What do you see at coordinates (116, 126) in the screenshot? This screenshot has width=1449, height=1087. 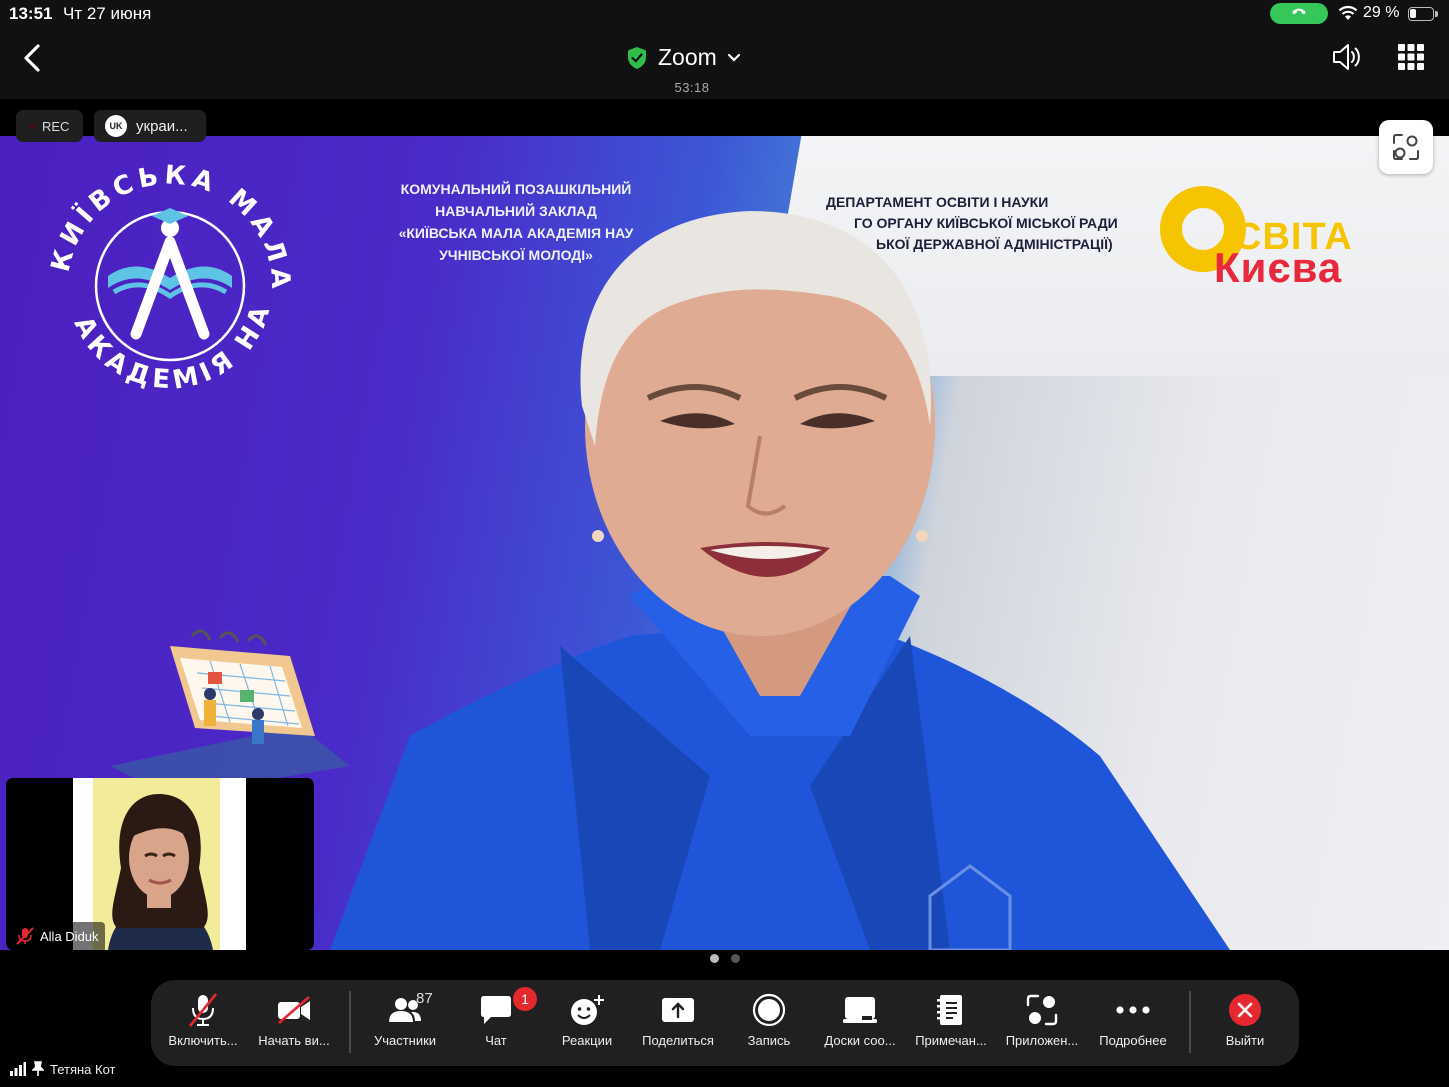 I see `language-code-icon: UK` at bounding box center [116, 126].